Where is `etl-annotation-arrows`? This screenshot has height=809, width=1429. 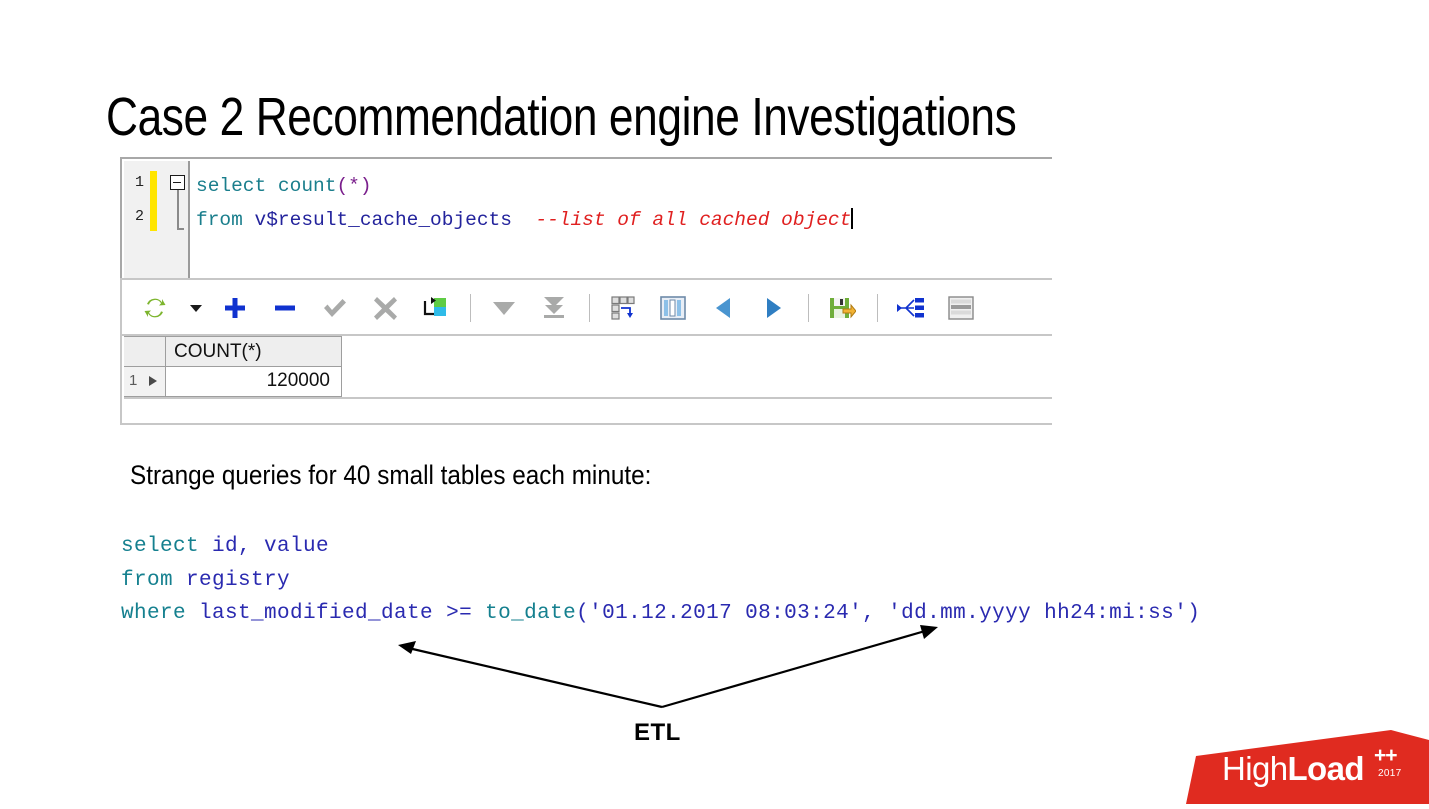 etl-annotation-arrows is located at coordinates (668, 667).